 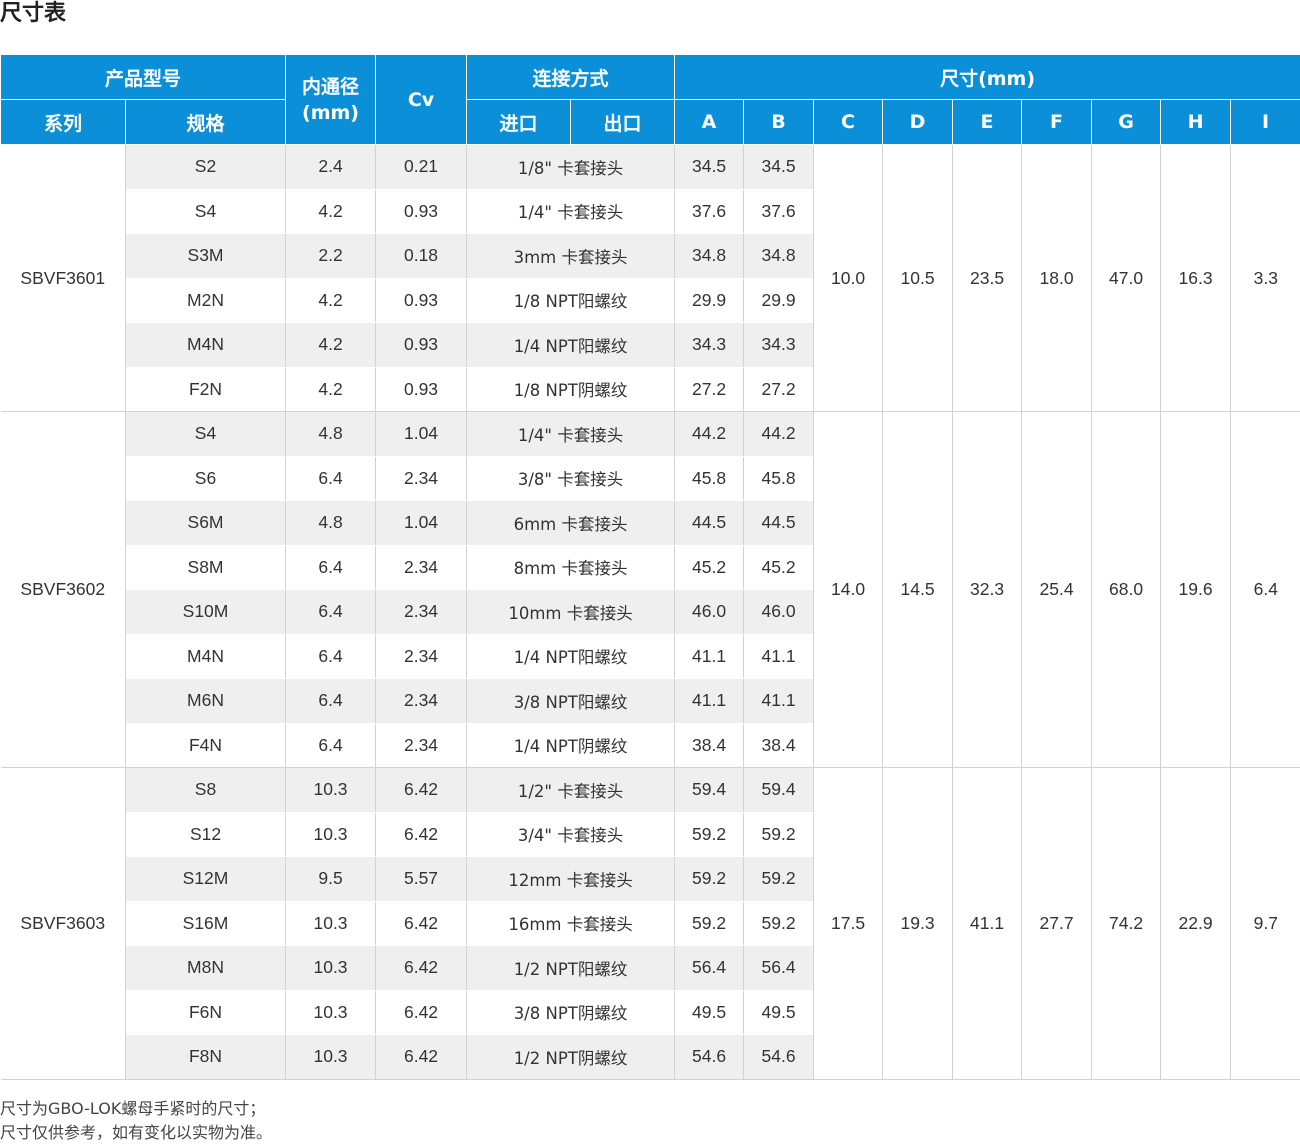 What do you see at coordinates (206, 256) in the screenshot?
I see `spec-cell: S3M` at bounding box center [206, 256].